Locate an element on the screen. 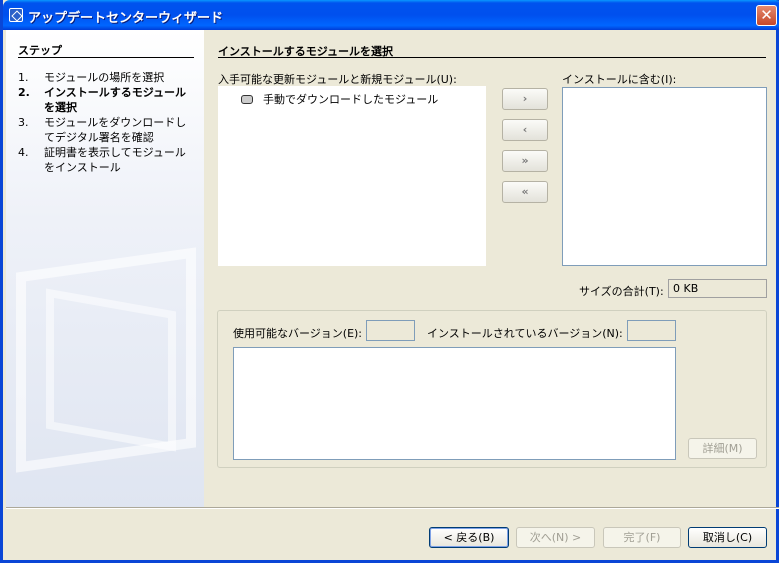 The image size is (779, 563). step-item-current: 2. インストールするモジュールを選択 is located at coordinates (106, 100).